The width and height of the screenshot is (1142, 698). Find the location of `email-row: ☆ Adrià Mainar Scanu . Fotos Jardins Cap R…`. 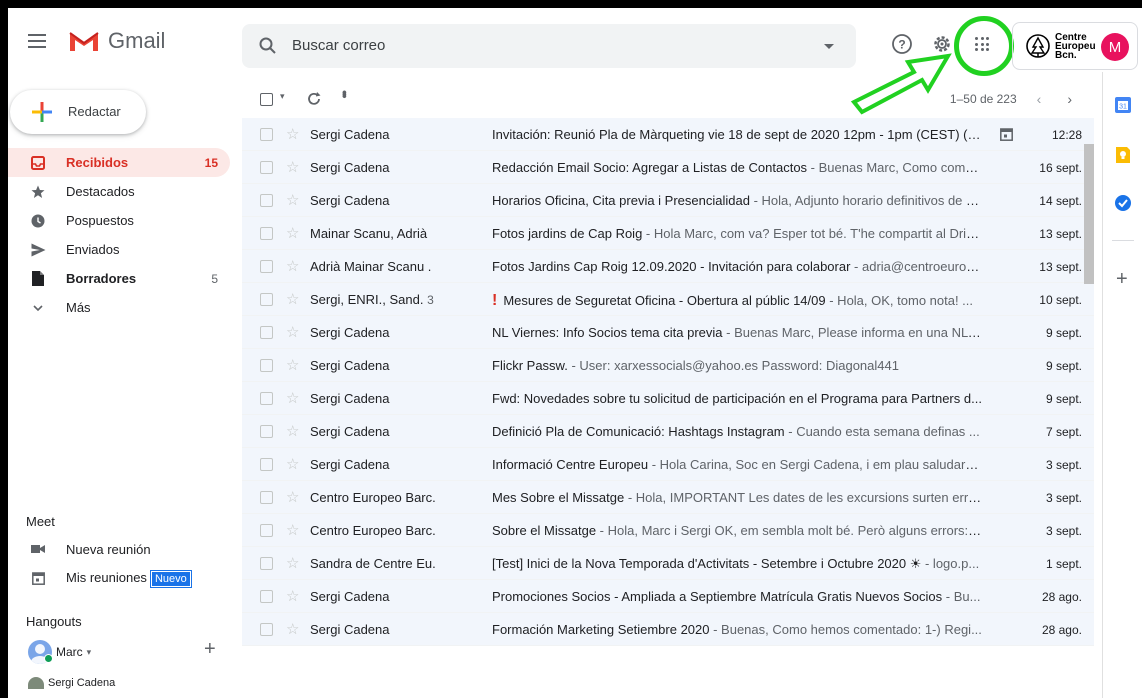

email-row: ☆ Adrià Mainar Scanu . Fotos Jardins Cap R… is located at coordinates (668, 266).